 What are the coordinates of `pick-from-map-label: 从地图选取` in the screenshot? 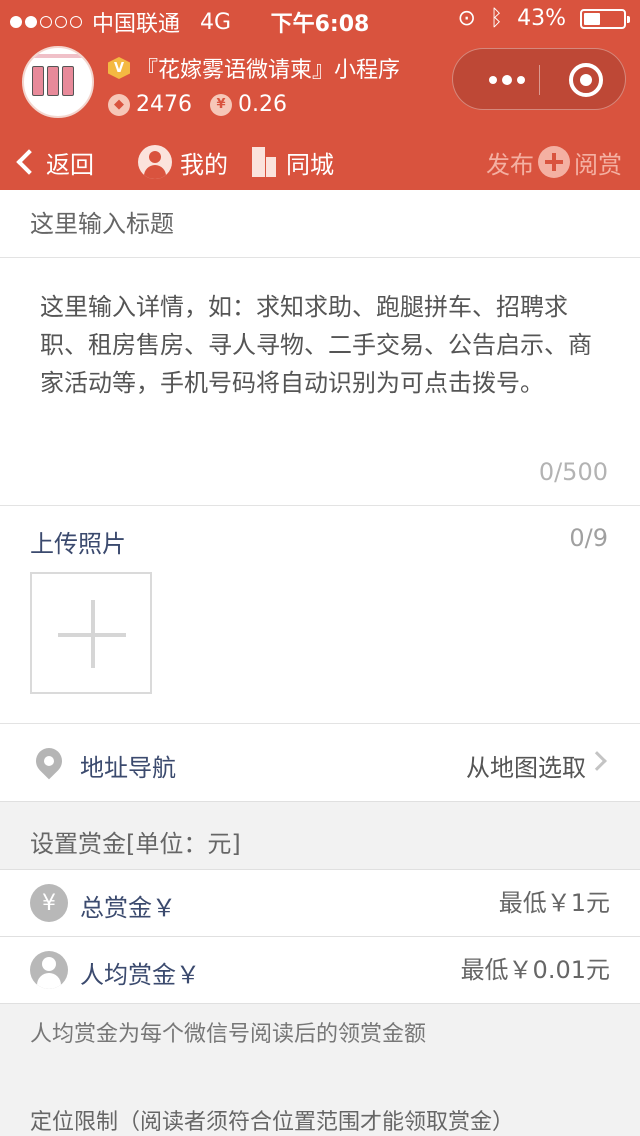 It's located at (526, 768).